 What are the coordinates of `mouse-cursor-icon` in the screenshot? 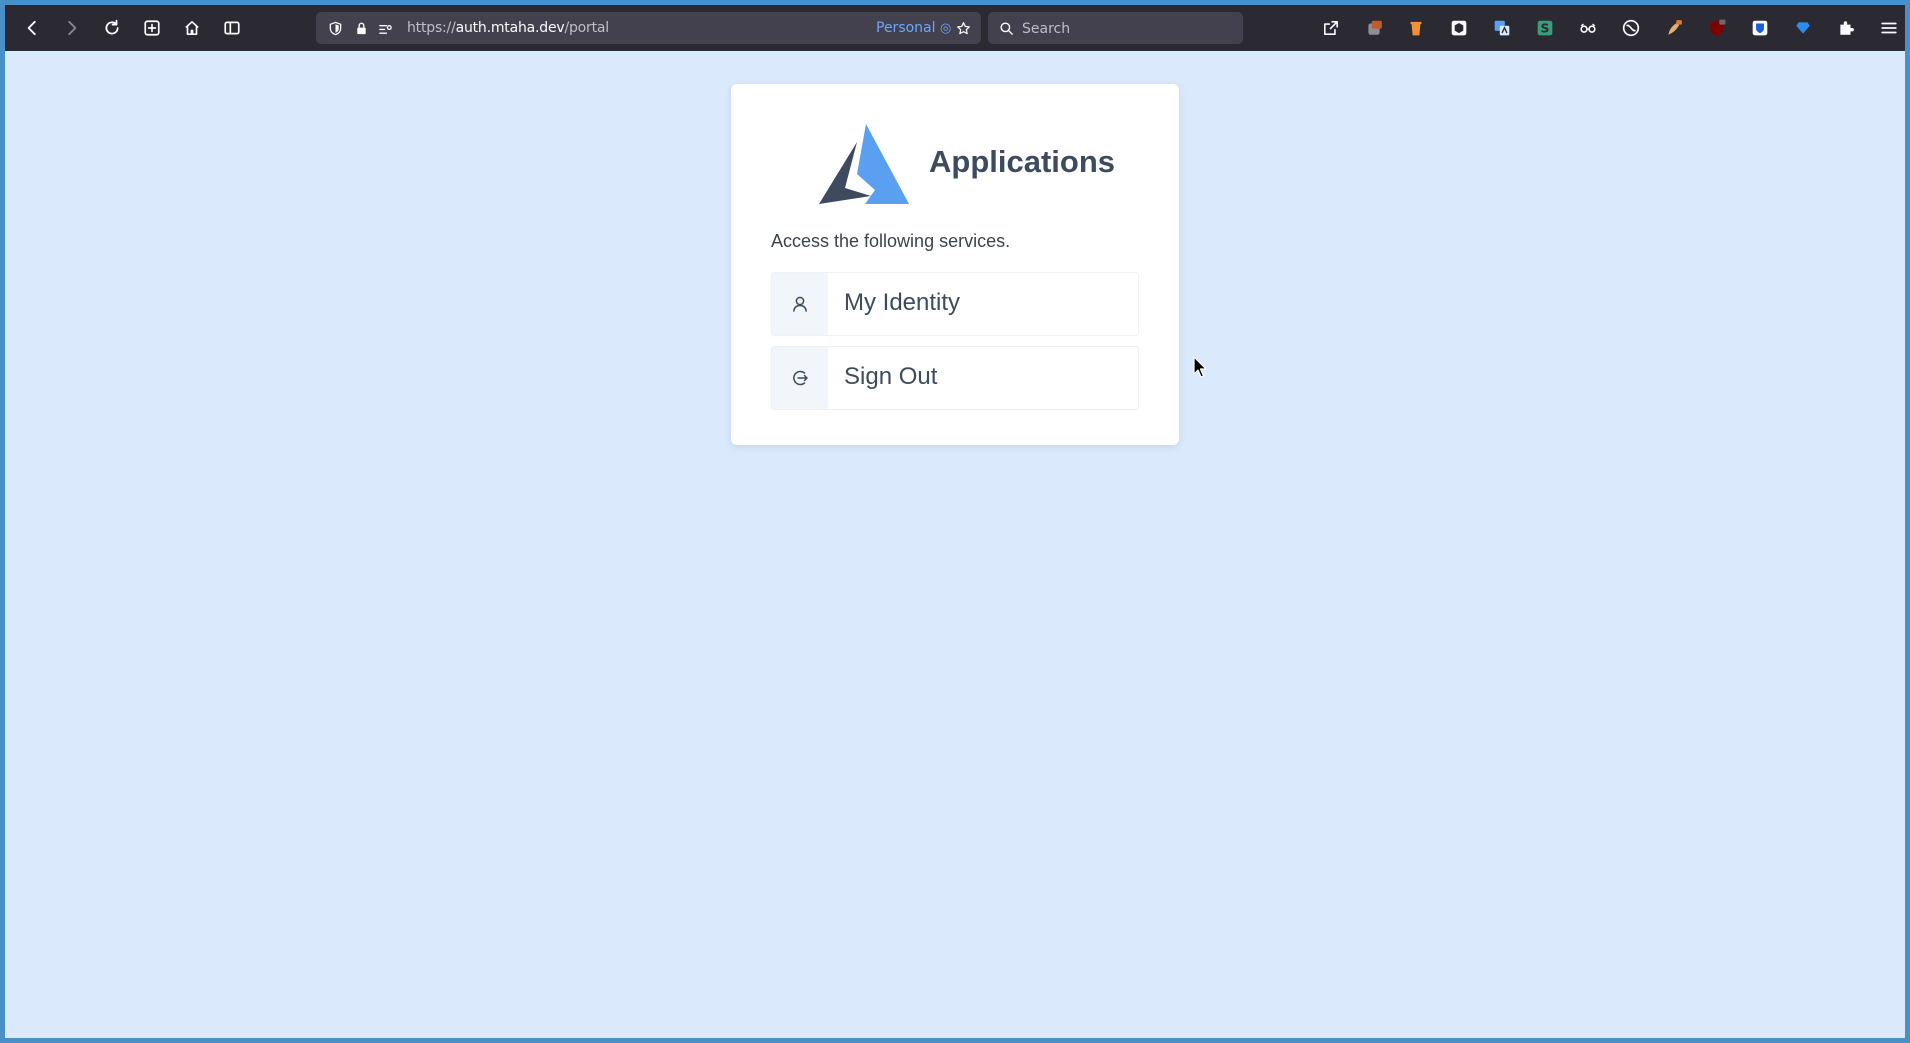 It's located at (1200, 367).